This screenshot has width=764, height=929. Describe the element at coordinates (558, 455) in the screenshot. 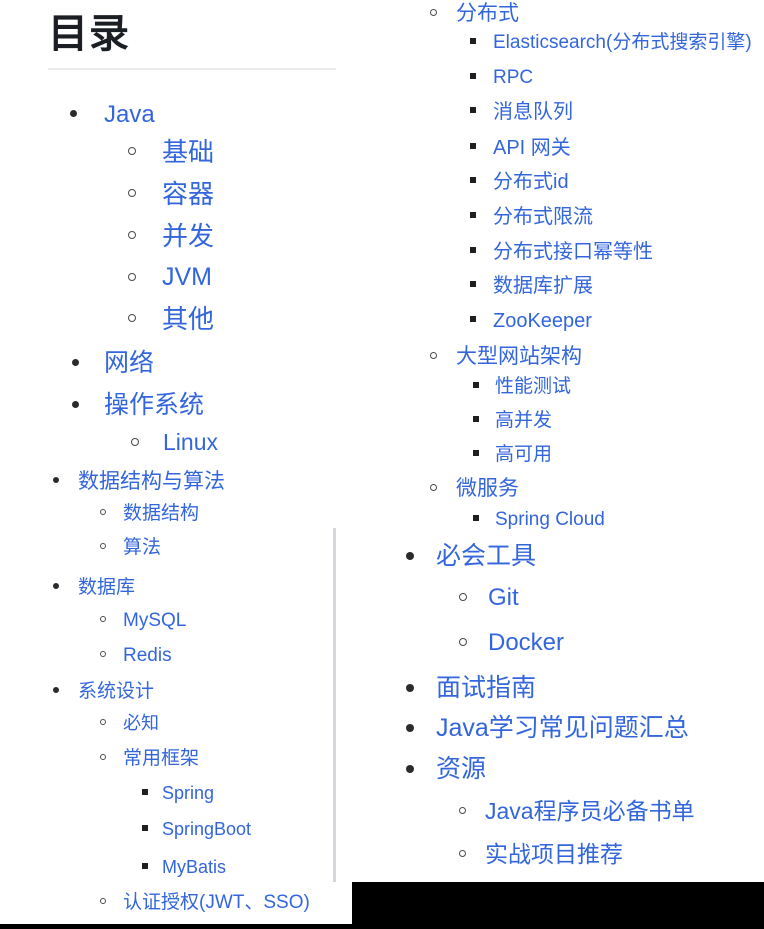

I see `toc-item-level-3: 高可用` at that location.